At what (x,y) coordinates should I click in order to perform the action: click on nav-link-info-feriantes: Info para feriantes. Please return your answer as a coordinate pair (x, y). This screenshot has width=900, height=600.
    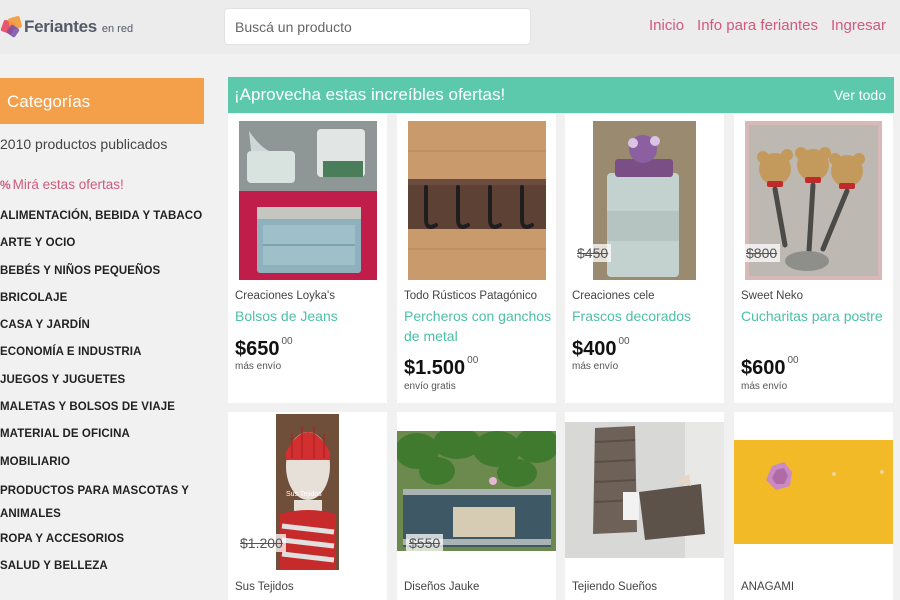
    Looking at the image, I should click on (757, 25).